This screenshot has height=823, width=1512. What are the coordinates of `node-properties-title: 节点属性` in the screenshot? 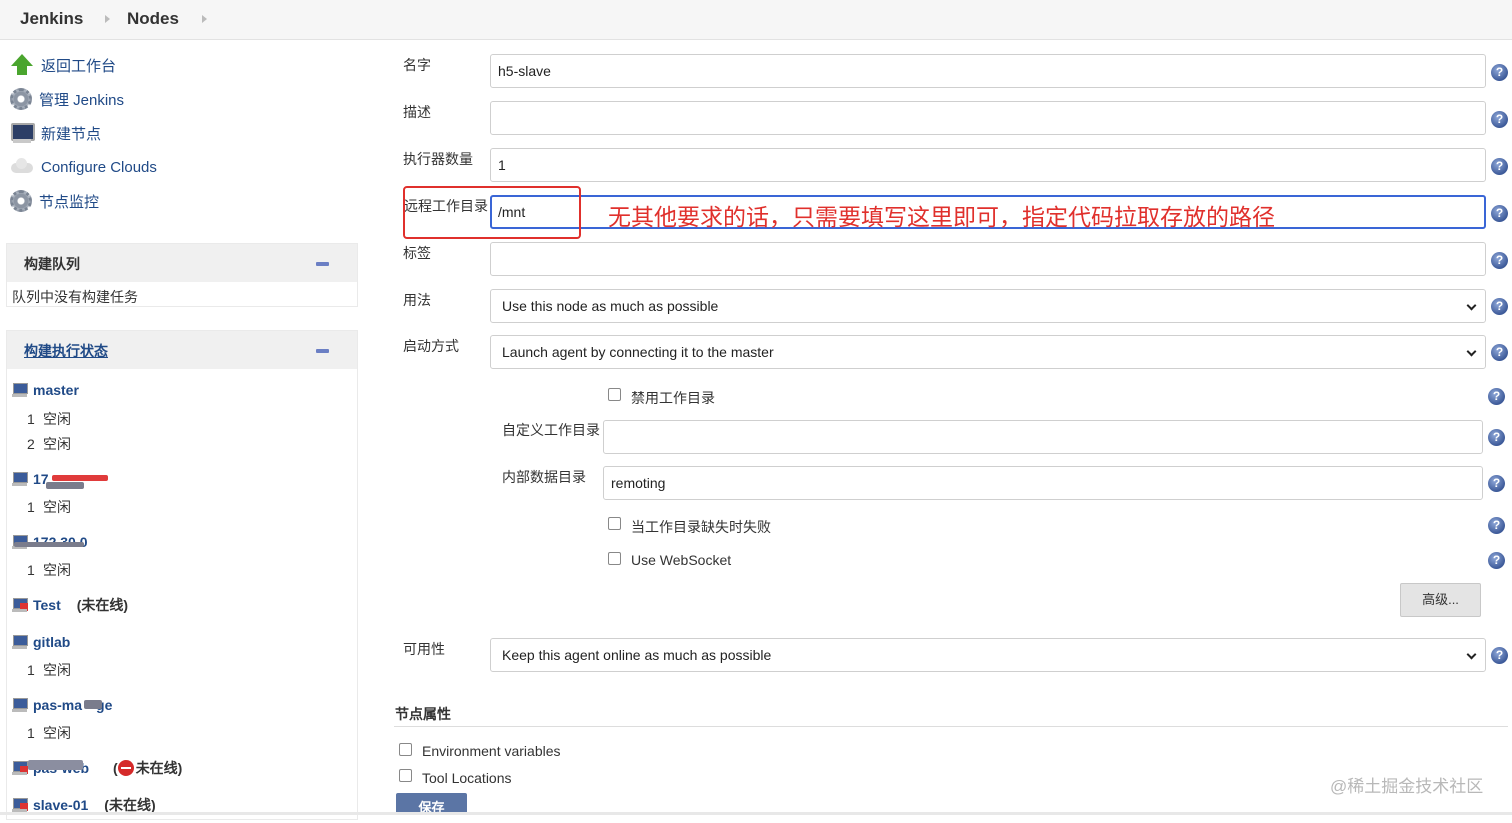 It's located at (423, 714).